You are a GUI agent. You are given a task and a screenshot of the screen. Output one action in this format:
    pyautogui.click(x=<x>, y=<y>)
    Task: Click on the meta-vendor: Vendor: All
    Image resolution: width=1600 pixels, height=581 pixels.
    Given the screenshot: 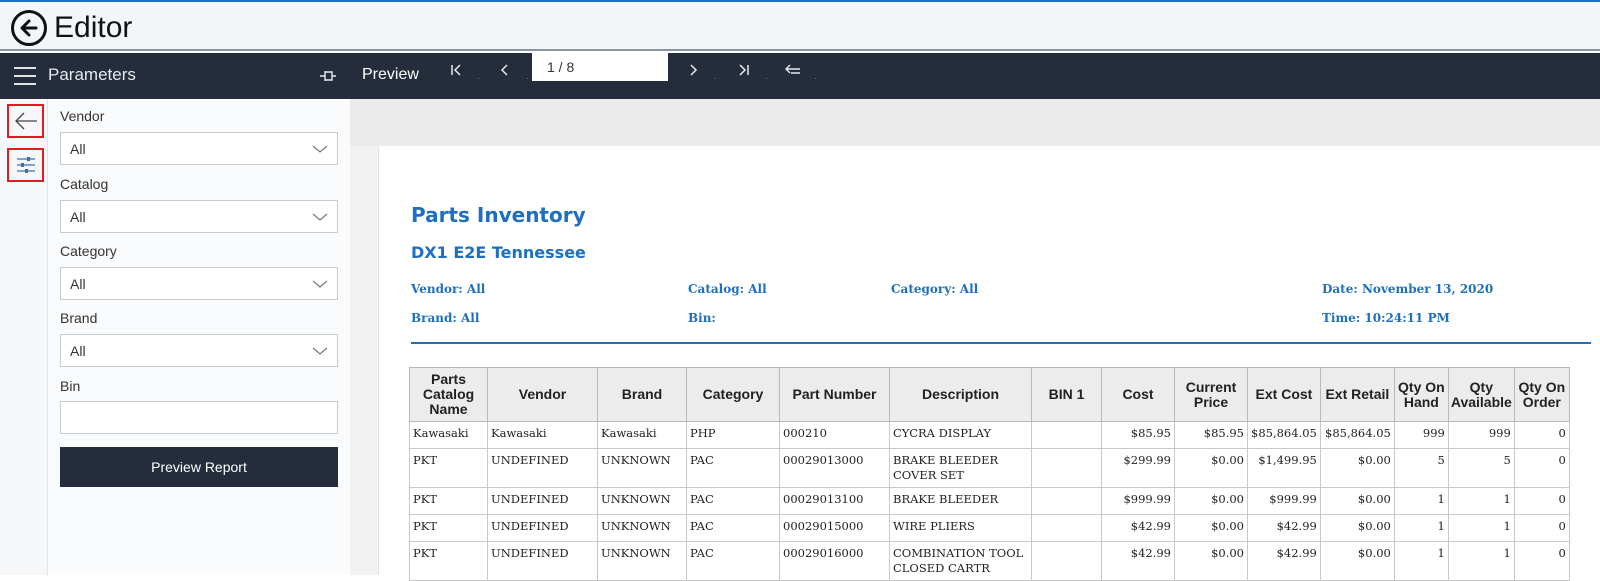 What is the action you would take?
    pyautogui.click(x=448, y=289)
    